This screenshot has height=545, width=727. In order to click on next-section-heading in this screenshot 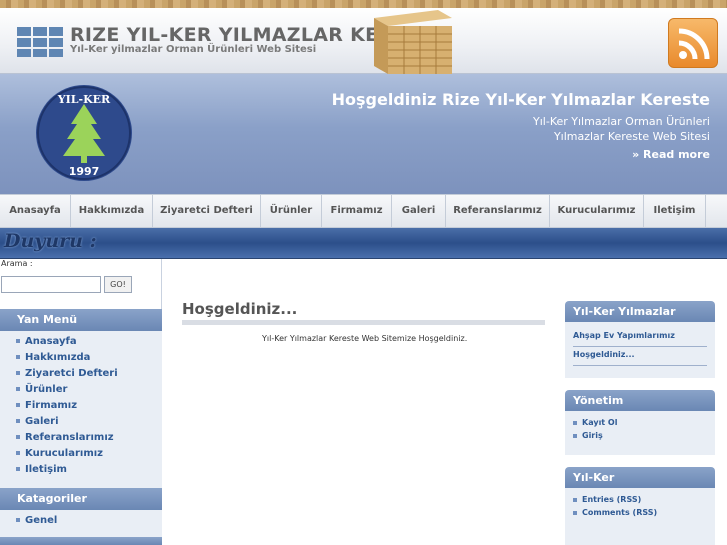, I will do `click(81, 541)`.